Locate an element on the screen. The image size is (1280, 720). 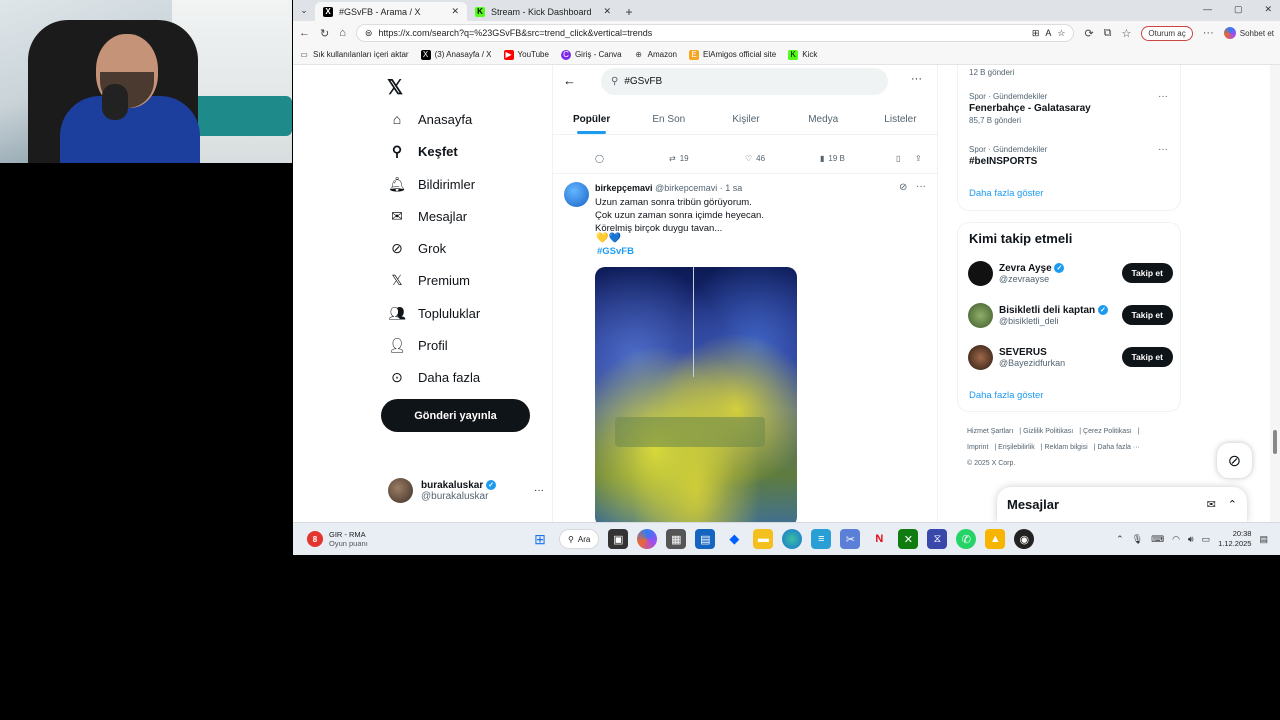
game-icon: ▲ is located at coordinates (995, 539).